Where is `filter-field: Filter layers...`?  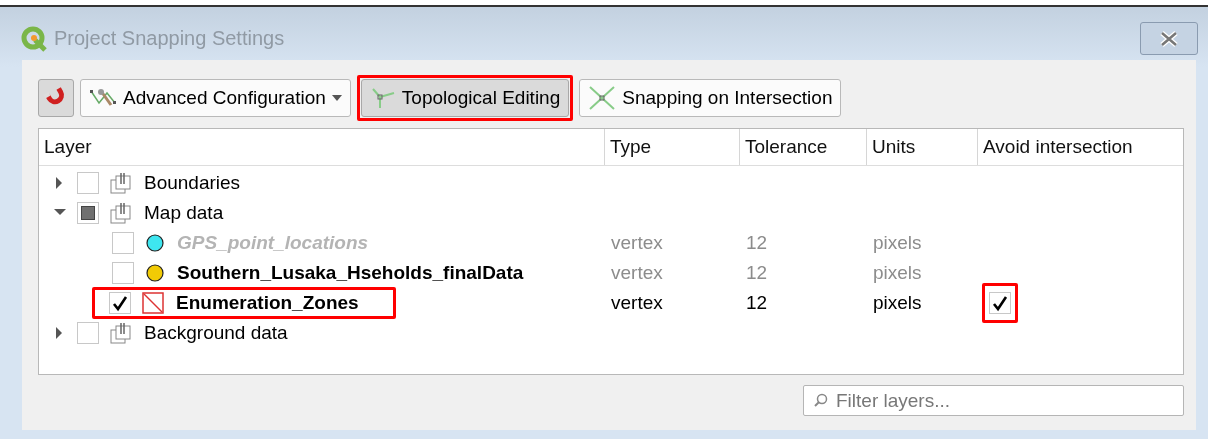
filter-field: Filter layers... is located at coordinates (993, 400).